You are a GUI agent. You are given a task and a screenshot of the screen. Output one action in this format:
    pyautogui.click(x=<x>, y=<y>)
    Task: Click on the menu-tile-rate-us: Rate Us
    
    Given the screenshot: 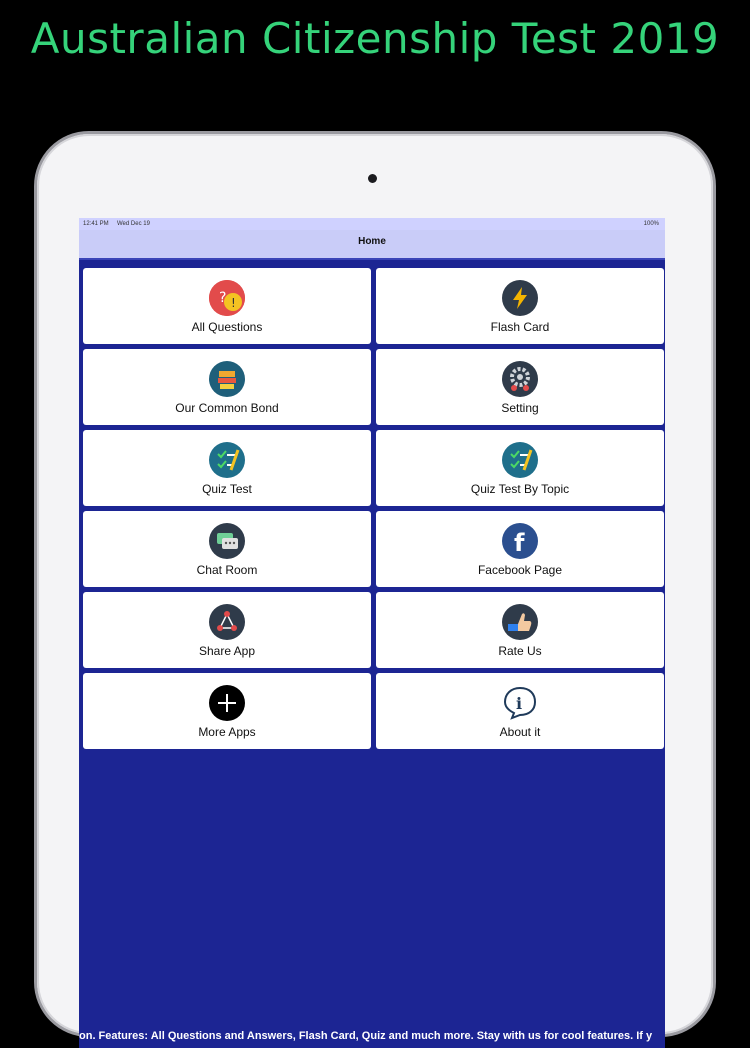 What is the action you would take?
    pyautogui.click(x=520, y=630)
    